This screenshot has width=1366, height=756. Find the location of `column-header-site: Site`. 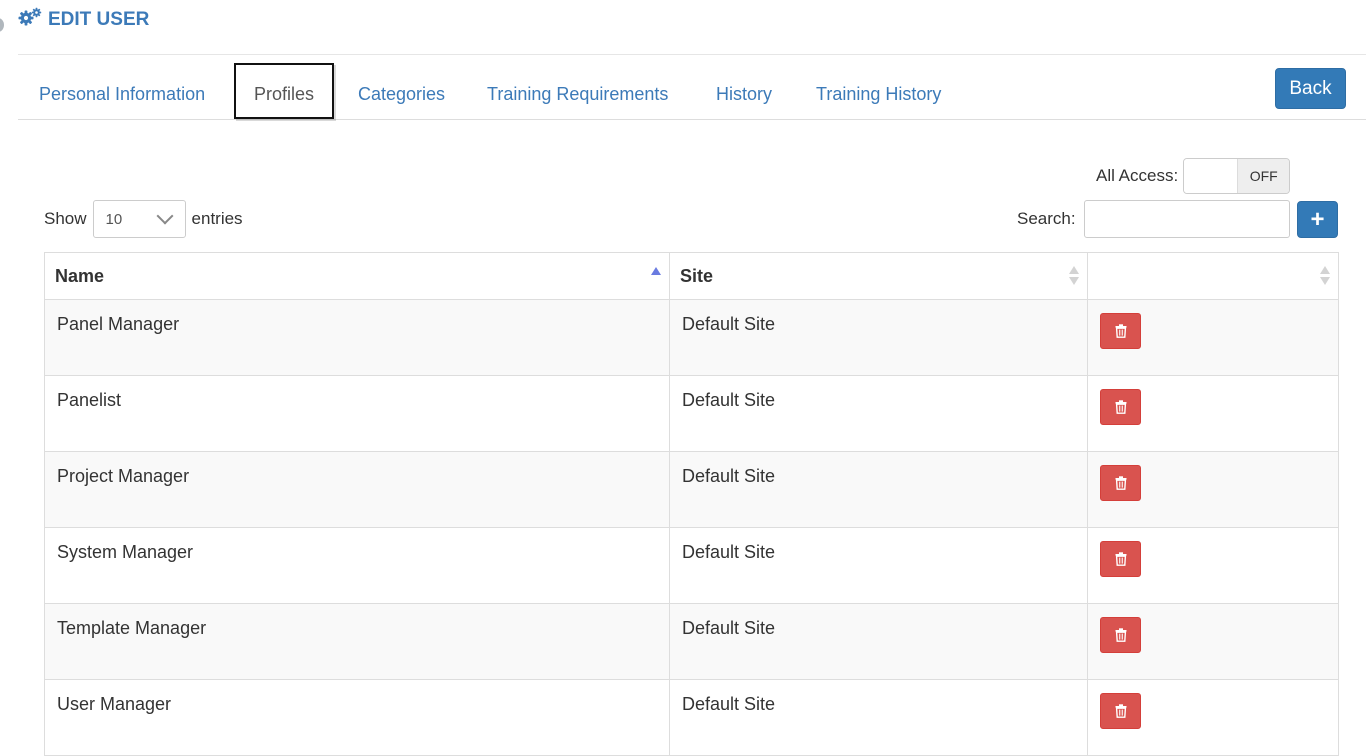

column-header-site: Site is located at coordinates (878, 276).